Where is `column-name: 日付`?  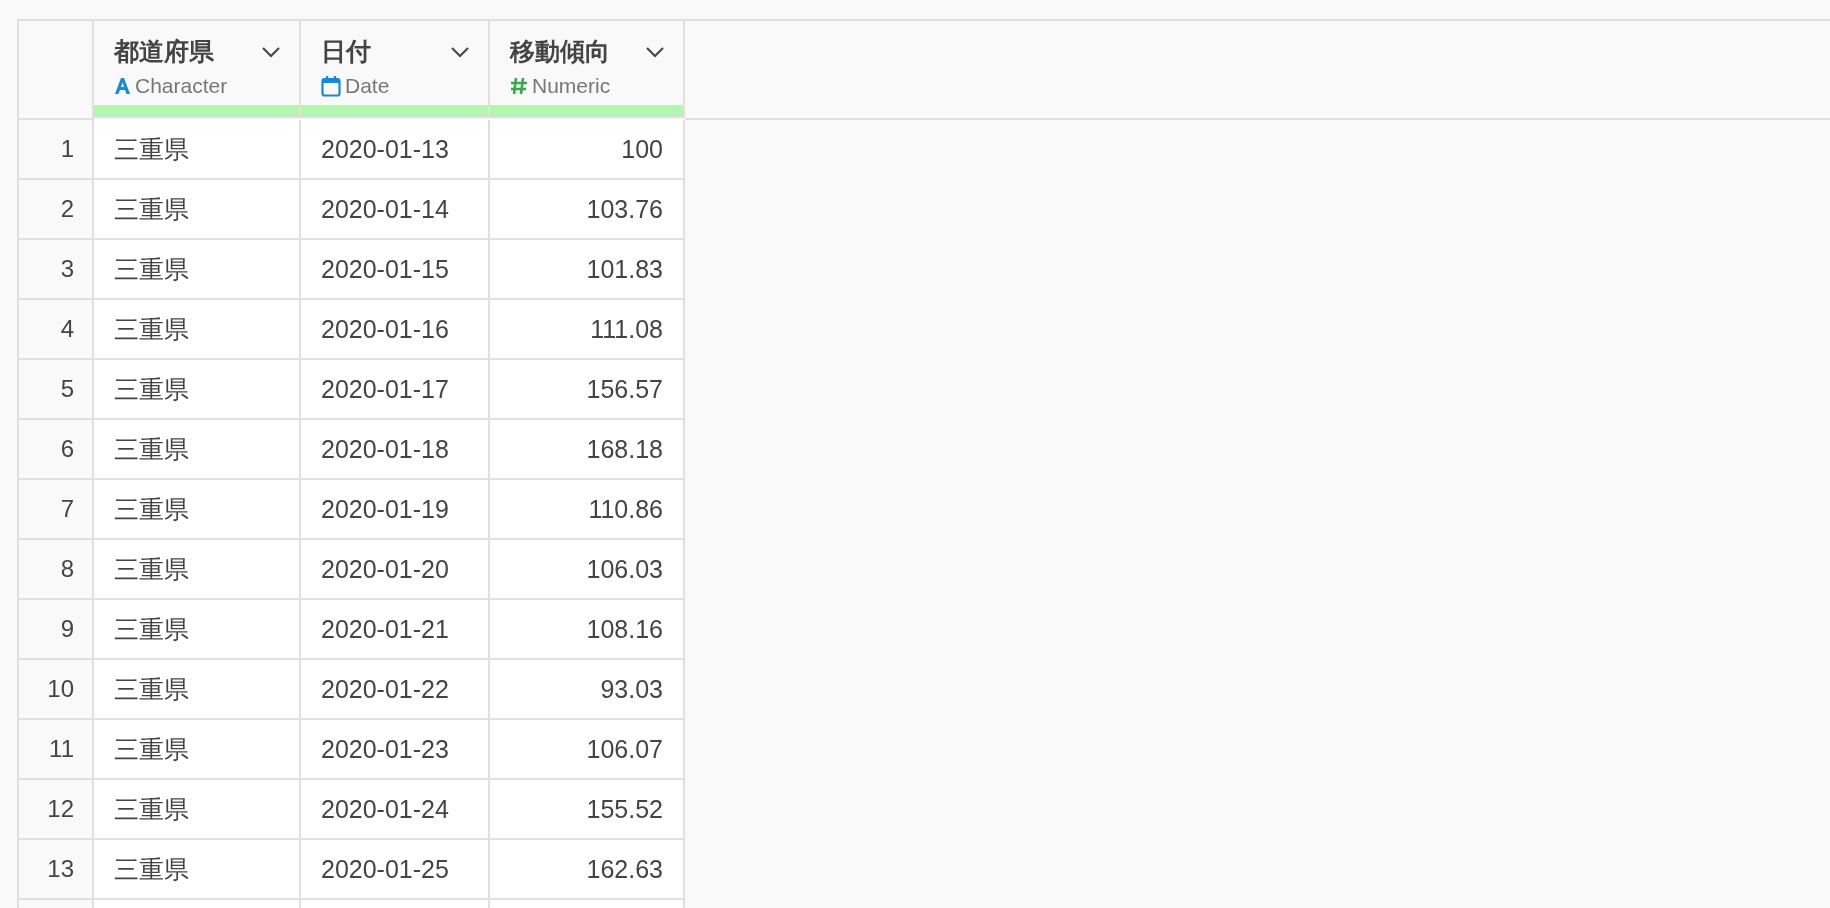
column-name: 日付 is located at coordinates (346, 51).